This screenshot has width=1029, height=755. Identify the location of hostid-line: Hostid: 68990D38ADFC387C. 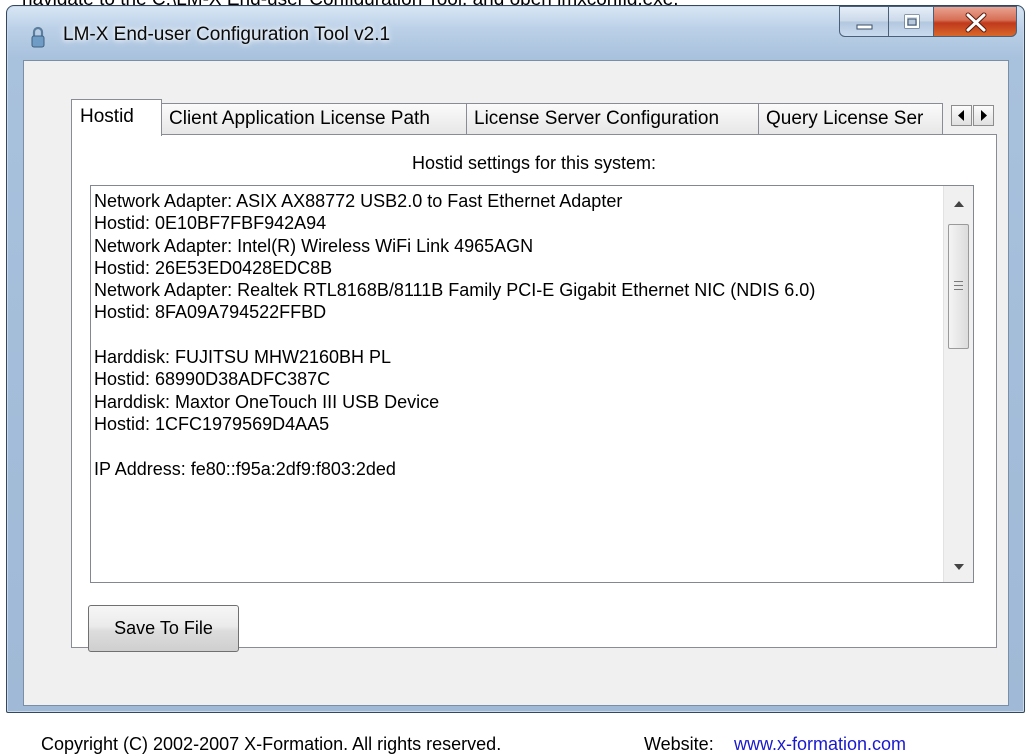
(212, 379).